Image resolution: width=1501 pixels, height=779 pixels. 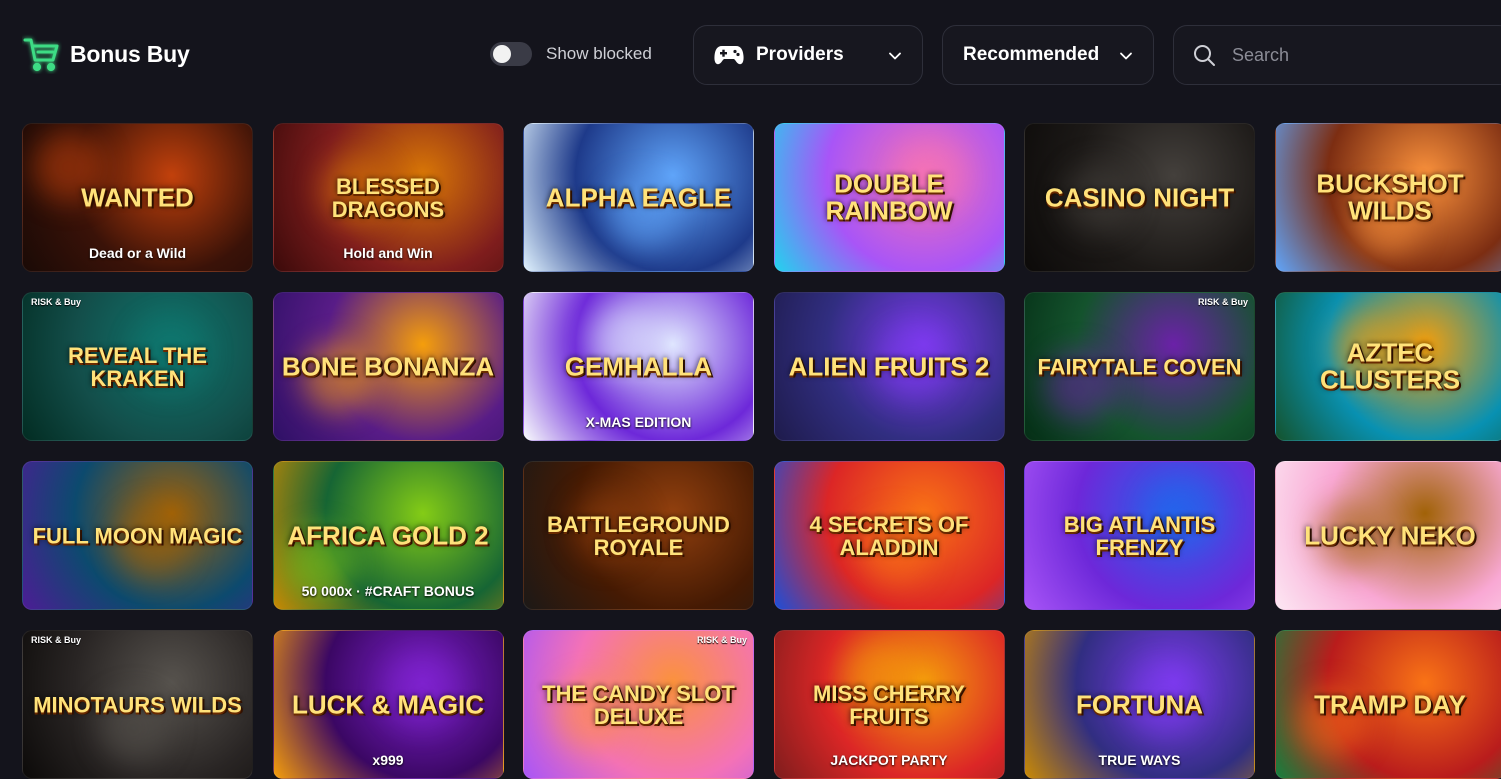 I want to click on game-tile: Buckshot Wilds, so click(x=1387, y=197).